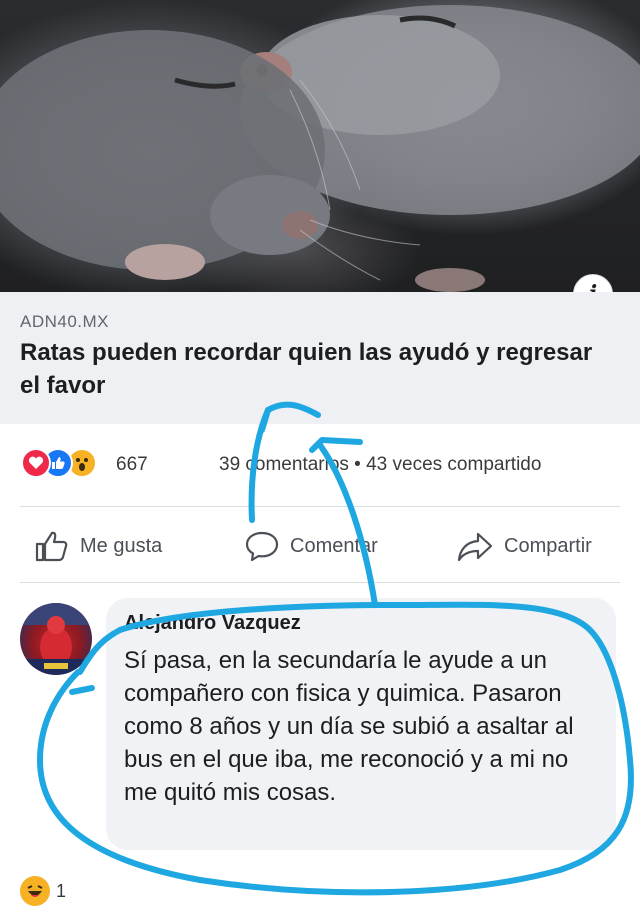 Image resolution: width=640 pixels, height=909 pixels. I want to click on share-button-label: Compartir, so click(548, 545).